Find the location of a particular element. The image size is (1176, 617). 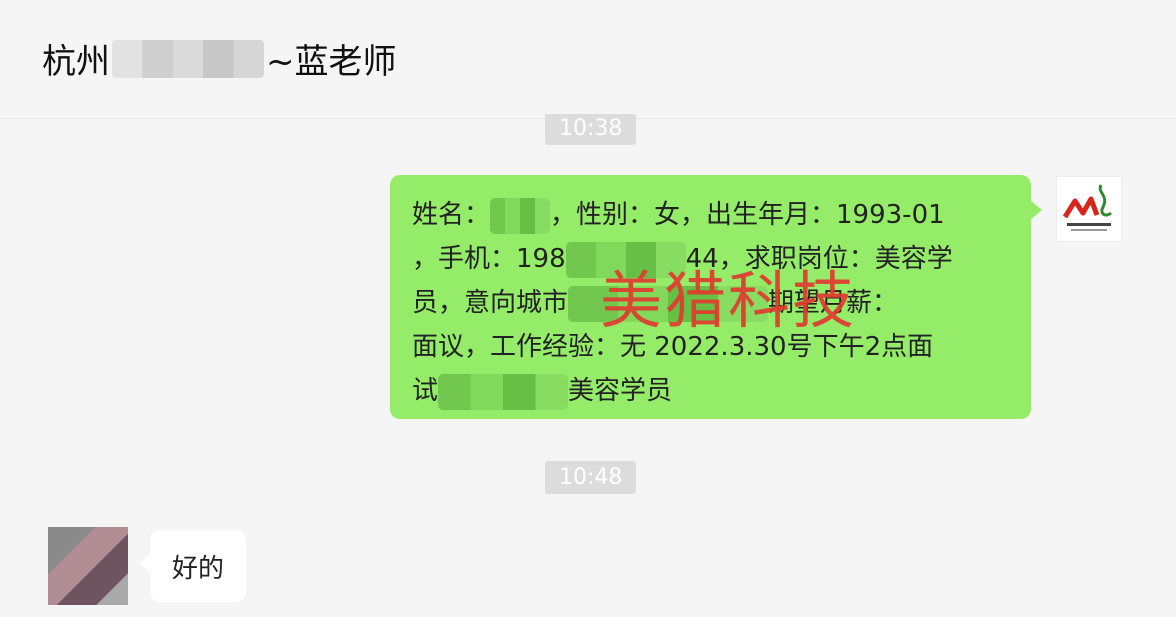

chat-title-prefix-overlay: 杭州 is located at coordinates (76, 62).